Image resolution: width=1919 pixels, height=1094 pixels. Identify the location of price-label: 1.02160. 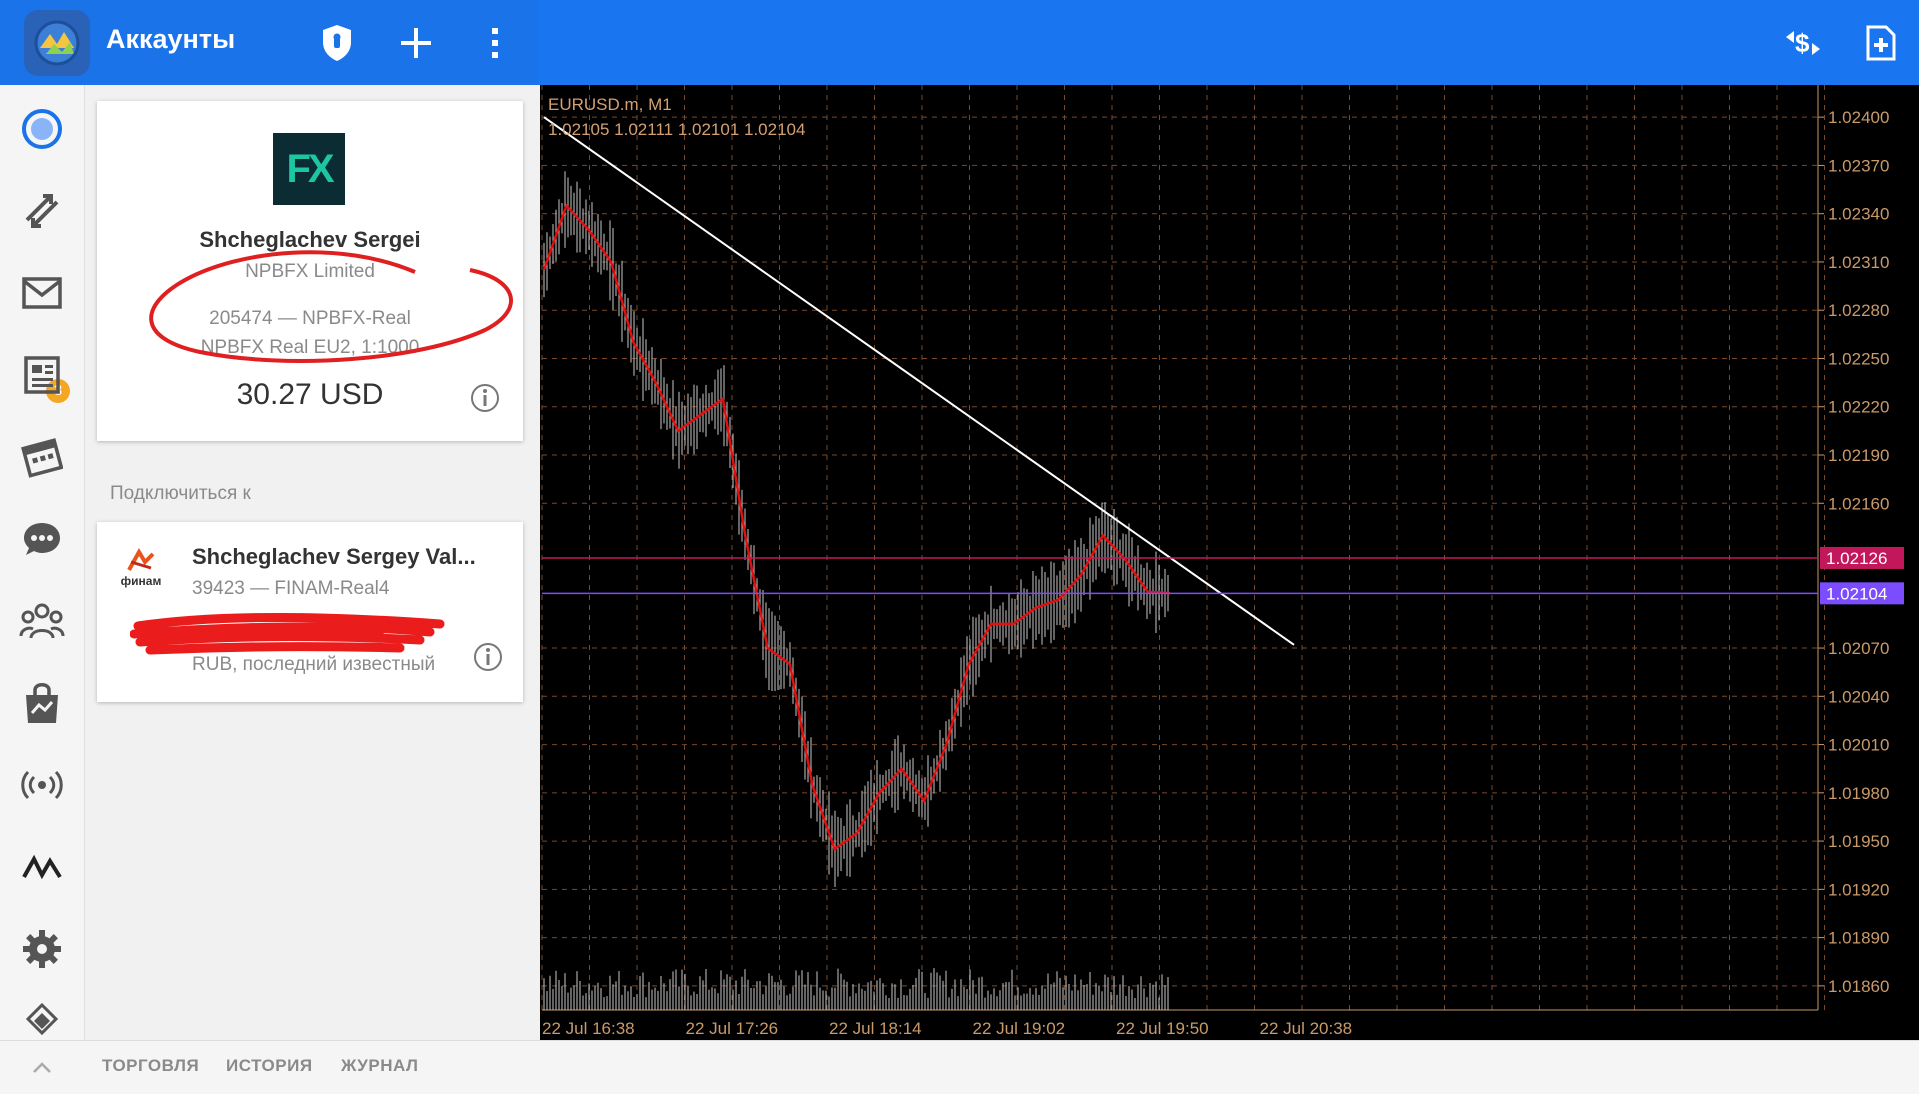
(1858, 503).